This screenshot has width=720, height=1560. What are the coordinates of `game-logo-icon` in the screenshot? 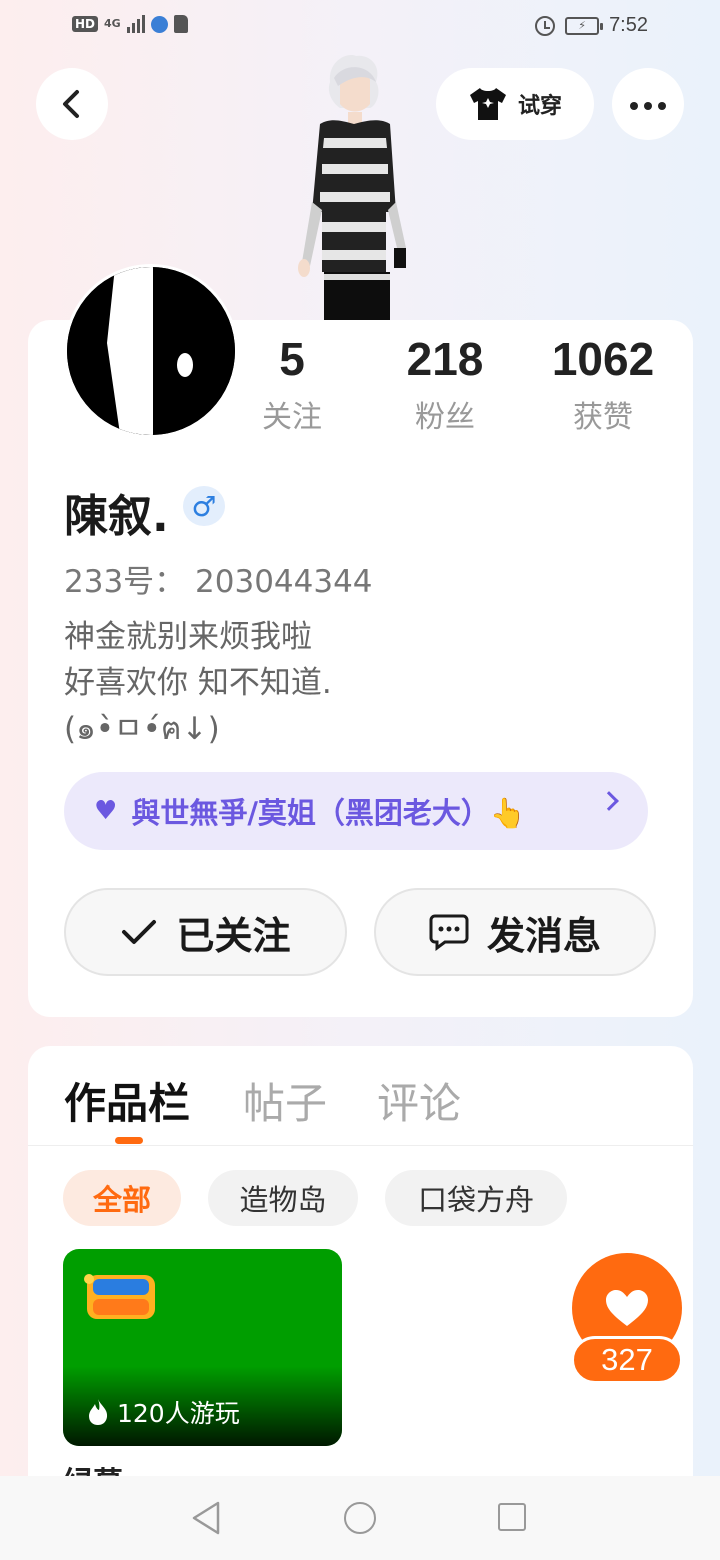 It's located at (119, 1296).